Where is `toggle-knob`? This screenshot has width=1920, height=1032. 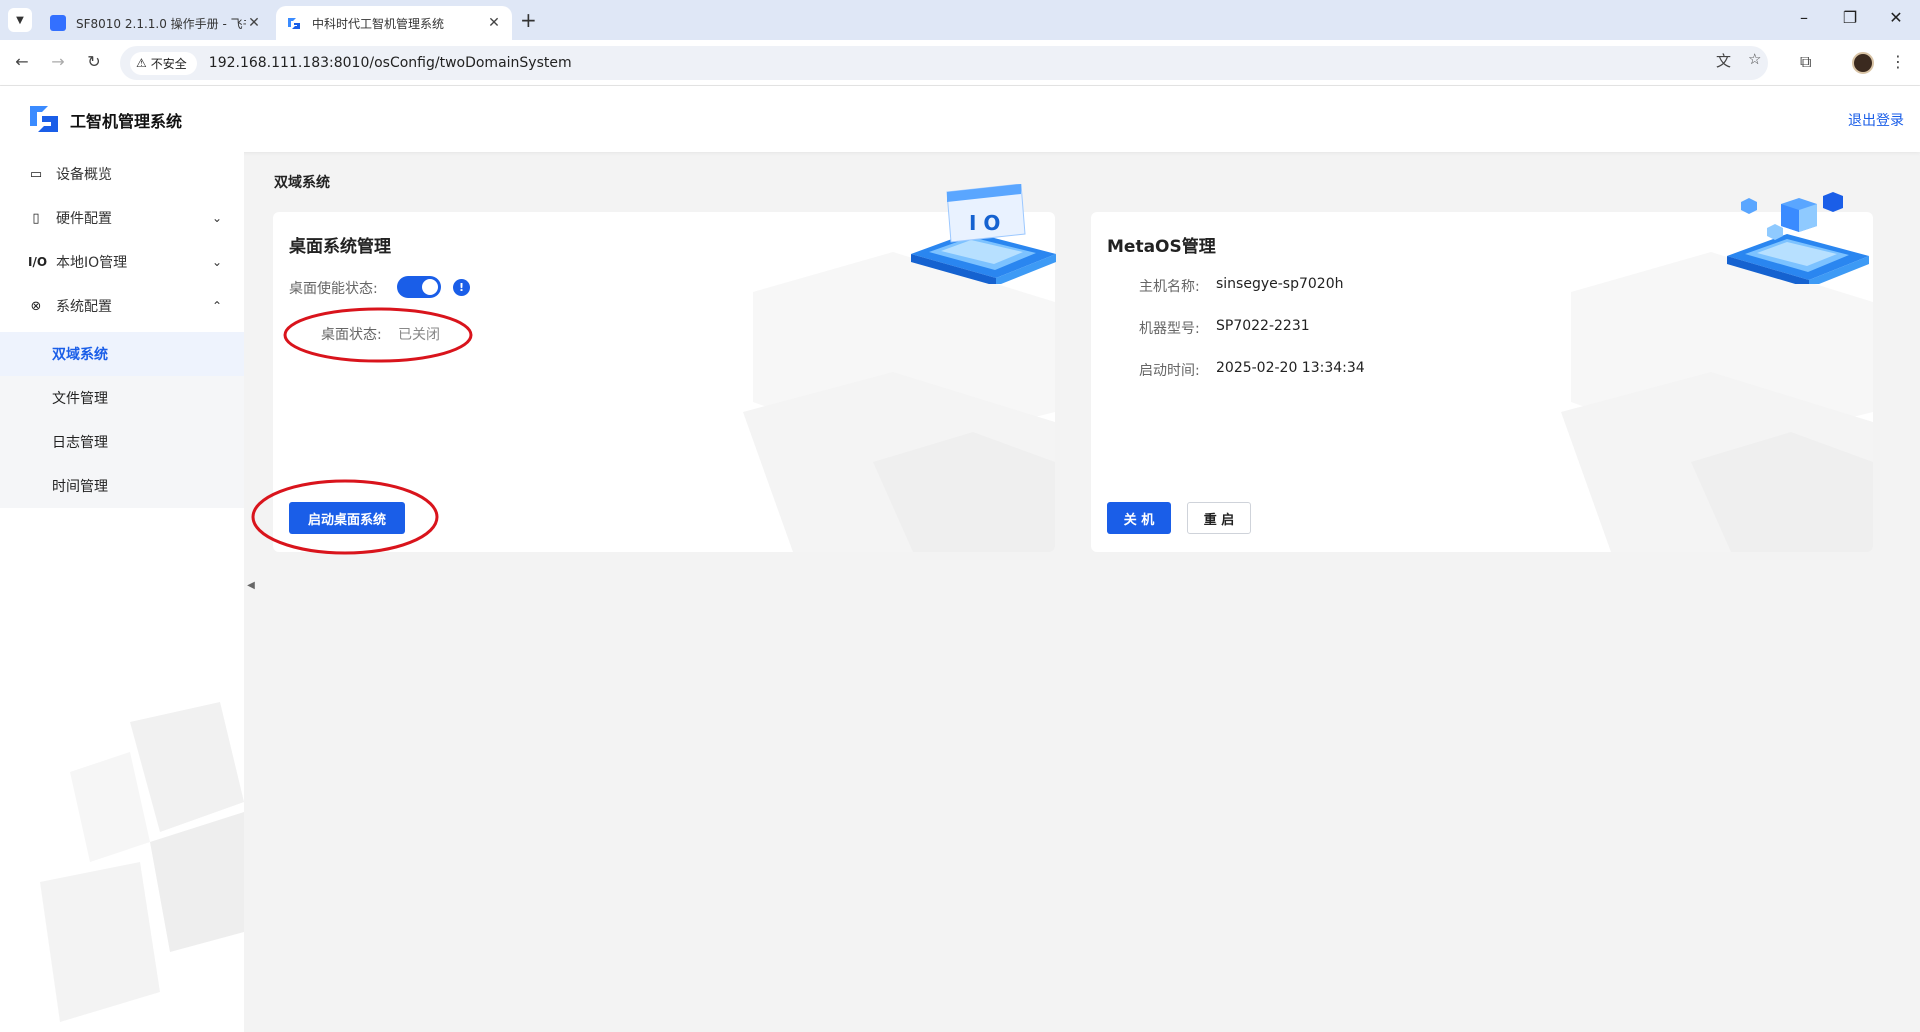 toggle-knob is located at coordinates (430, 287).